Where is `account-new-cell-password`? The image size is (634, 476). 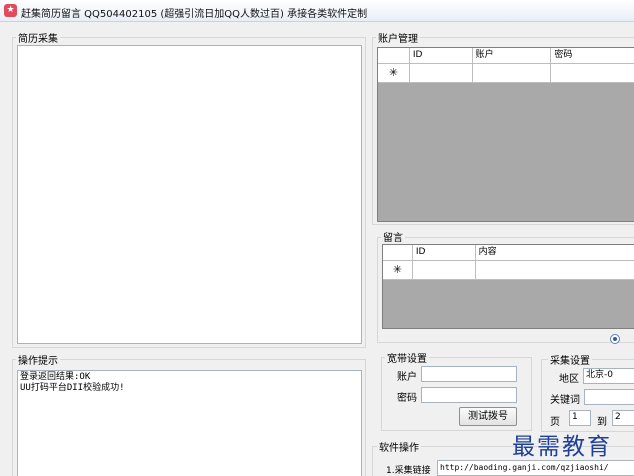
account-new-cell-password is located at coordinates (592, 73).